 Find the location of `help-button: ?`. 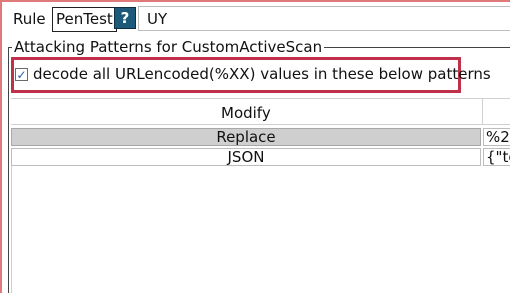

help-button: ? is located at coordinates (125, 18).